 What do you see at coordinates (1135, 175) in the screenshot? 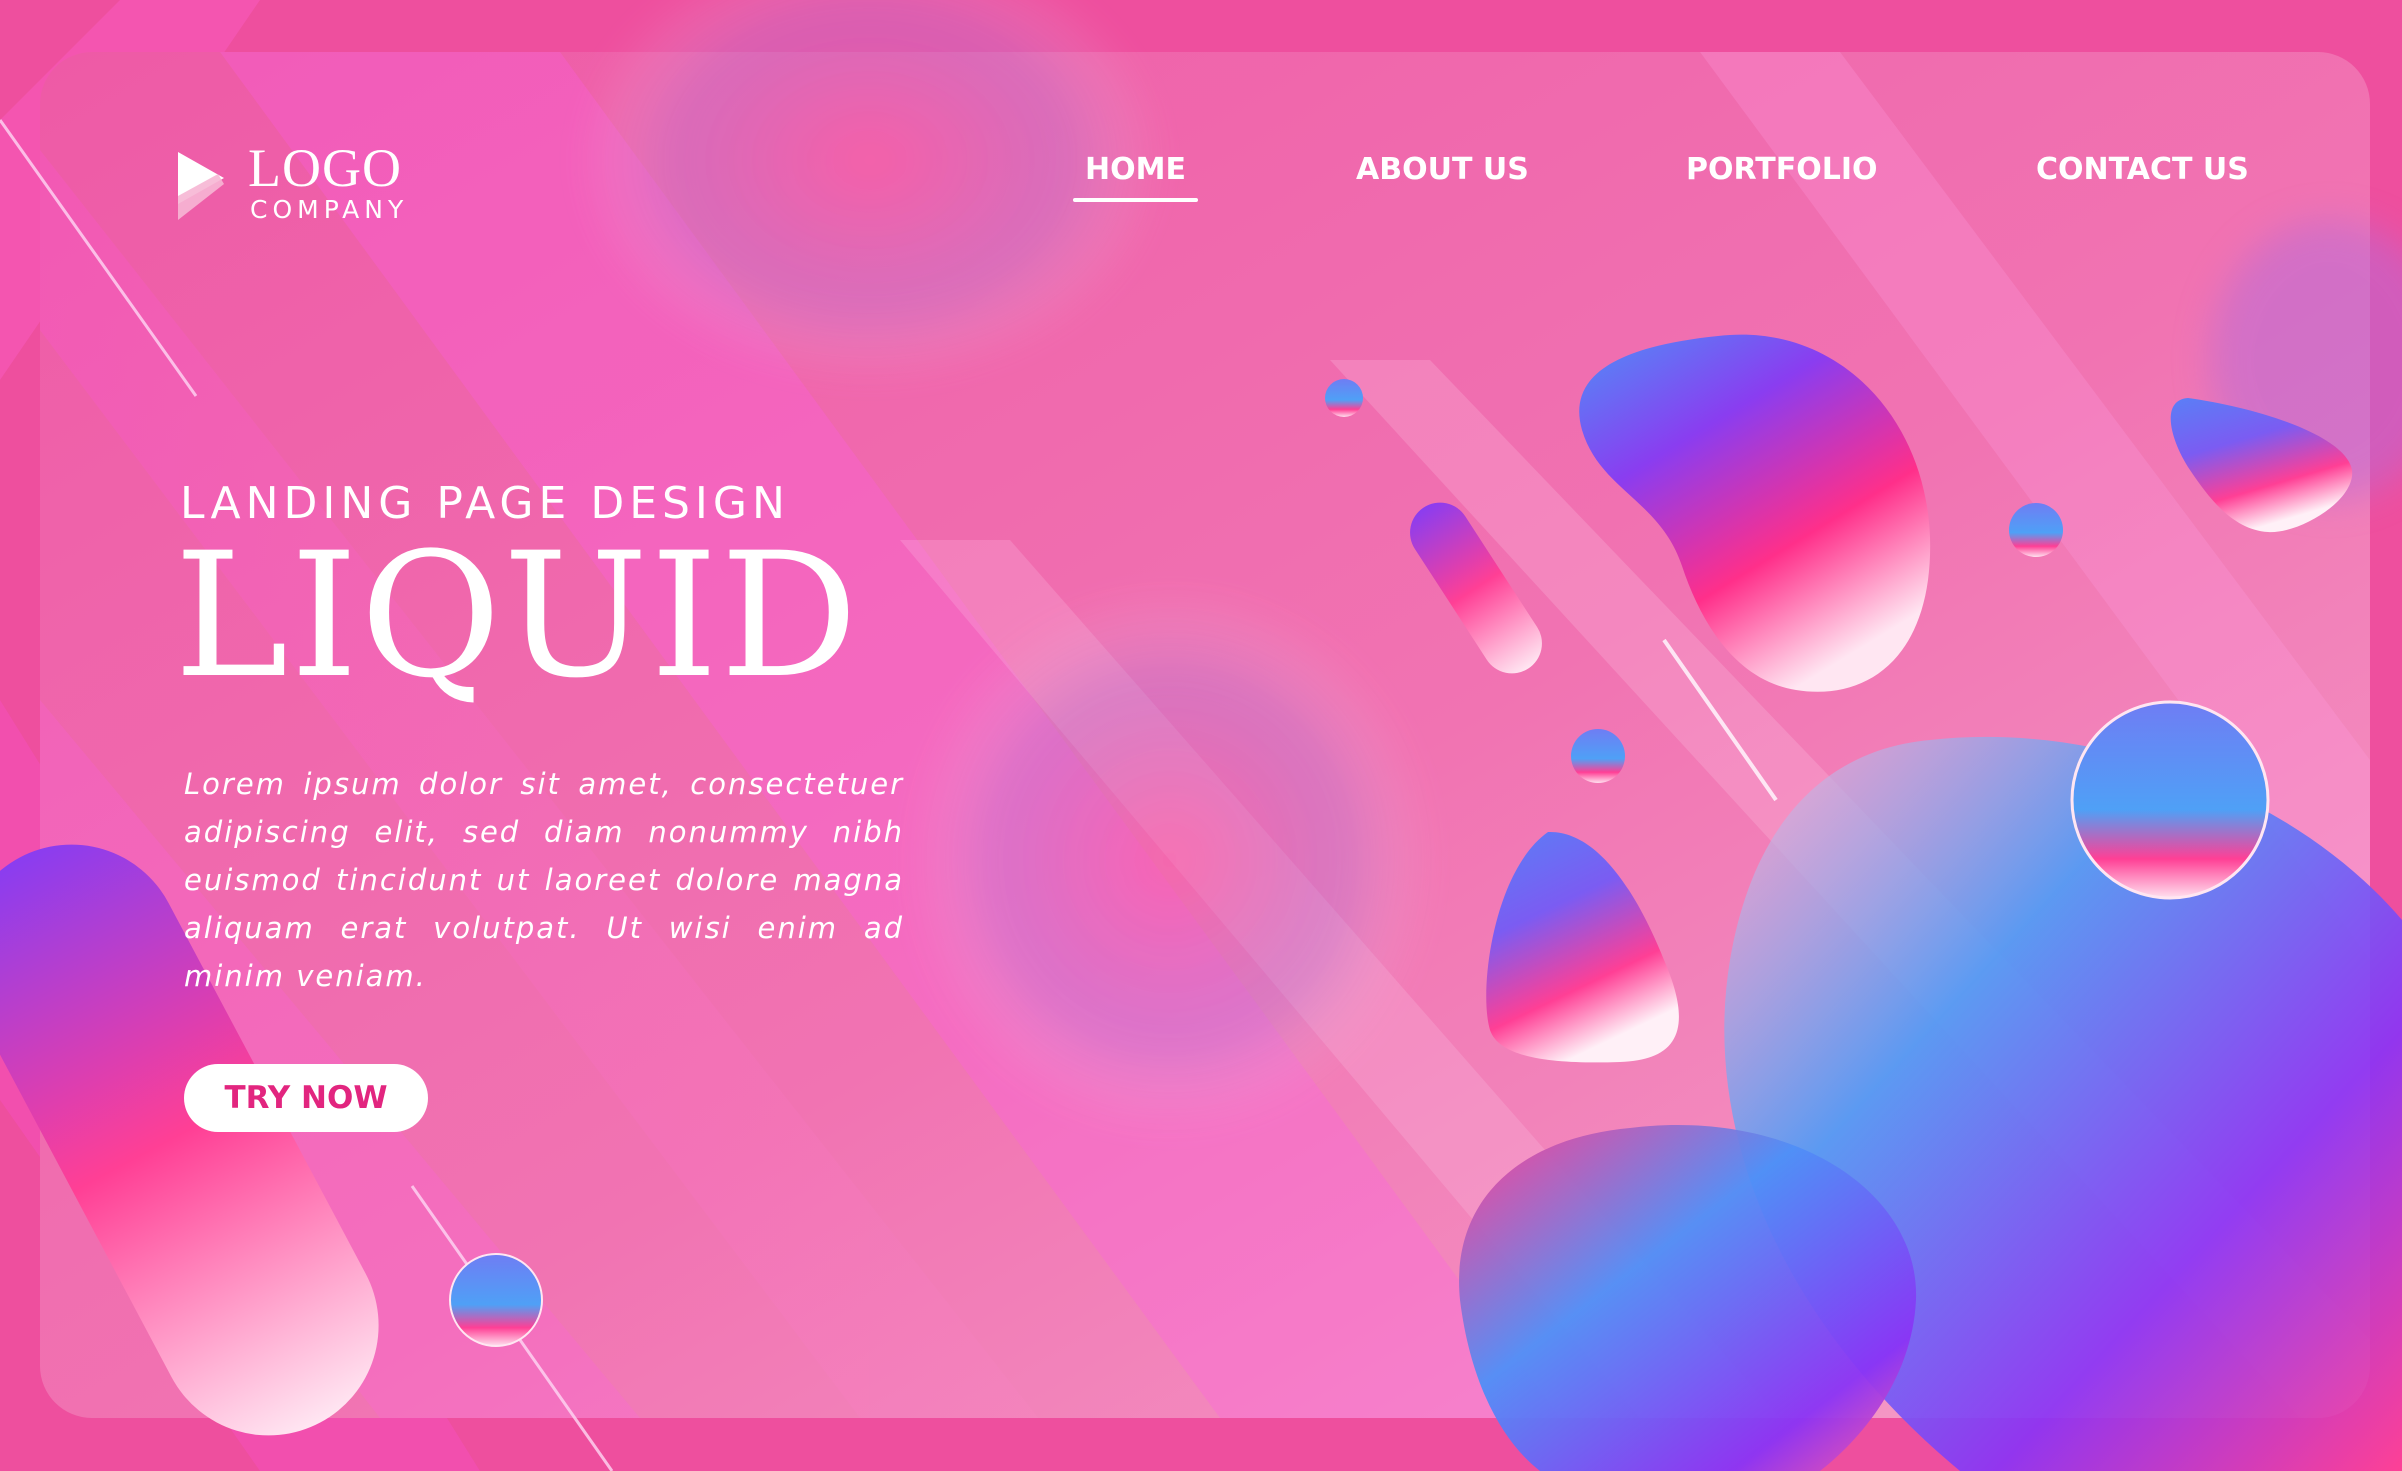
I see `nav-home: HOME` at bounding box center [1135, 175].